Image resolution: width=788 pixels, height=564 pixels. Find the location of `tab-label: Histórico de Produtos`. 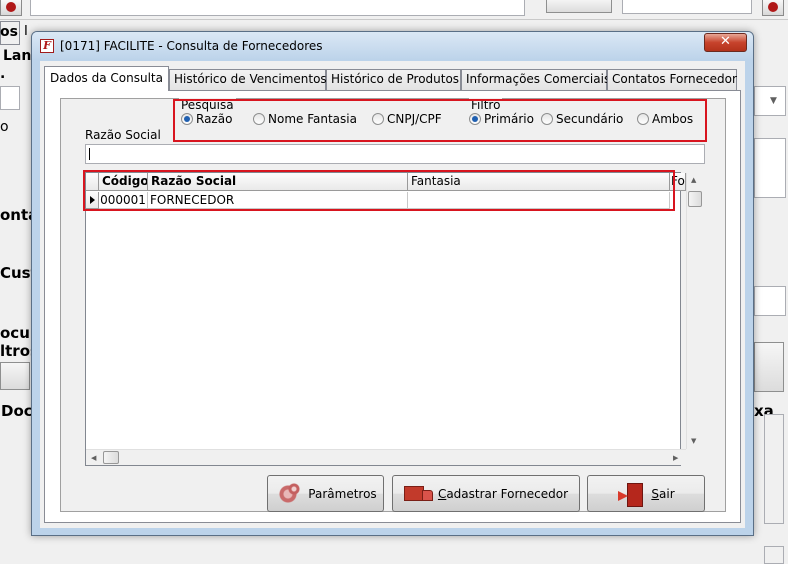

tab-label: Histórico de Produtos is located at coordinates (395, 79).